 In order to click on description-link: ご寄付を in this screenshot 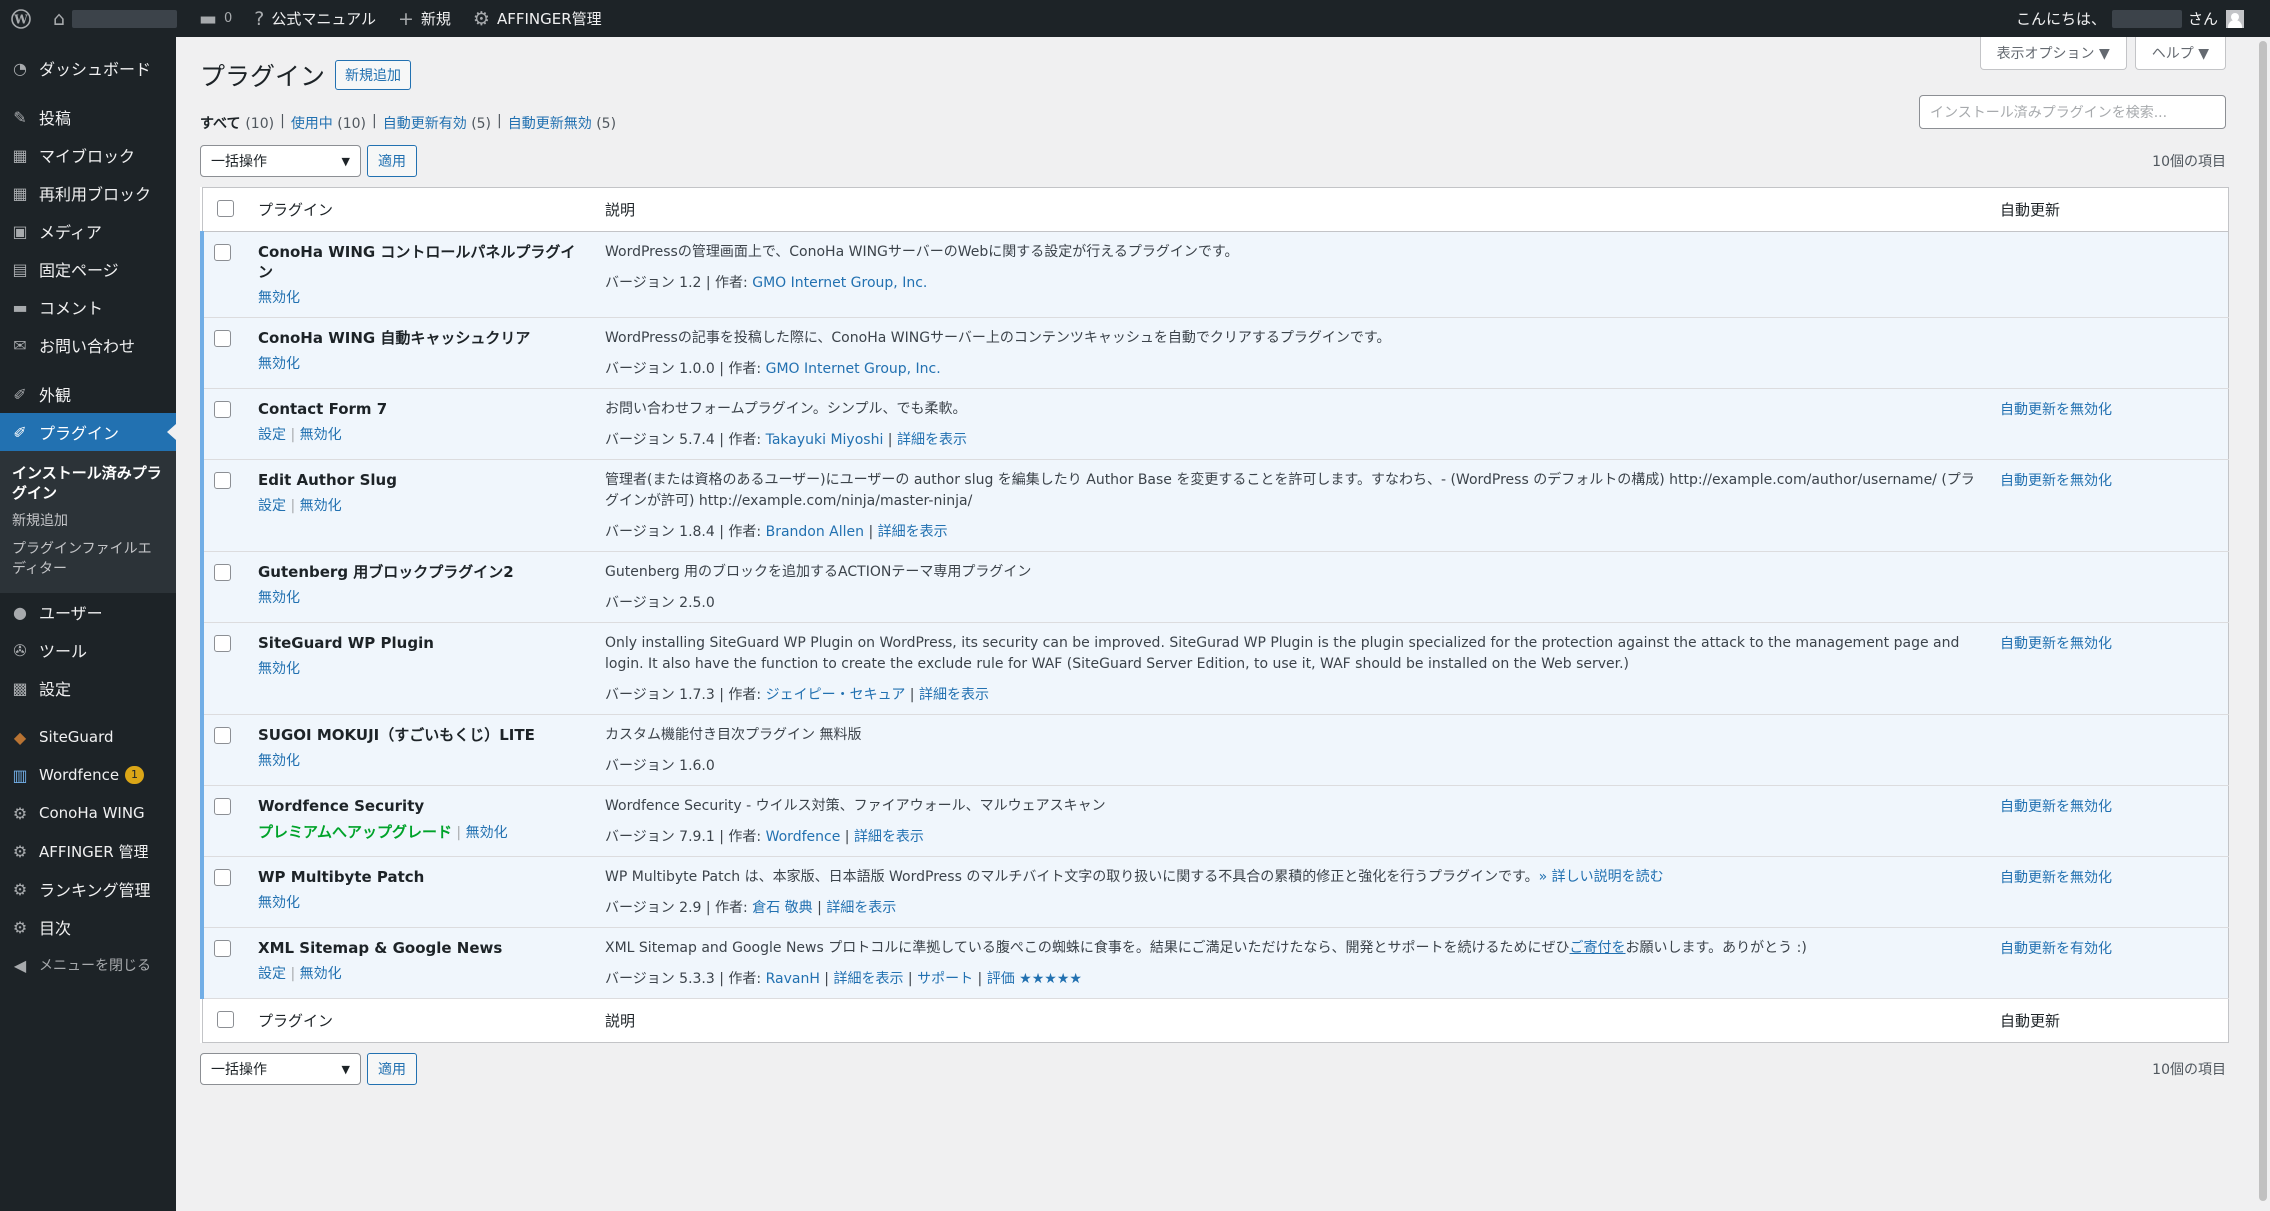, I will do `click(1598, 948)`.